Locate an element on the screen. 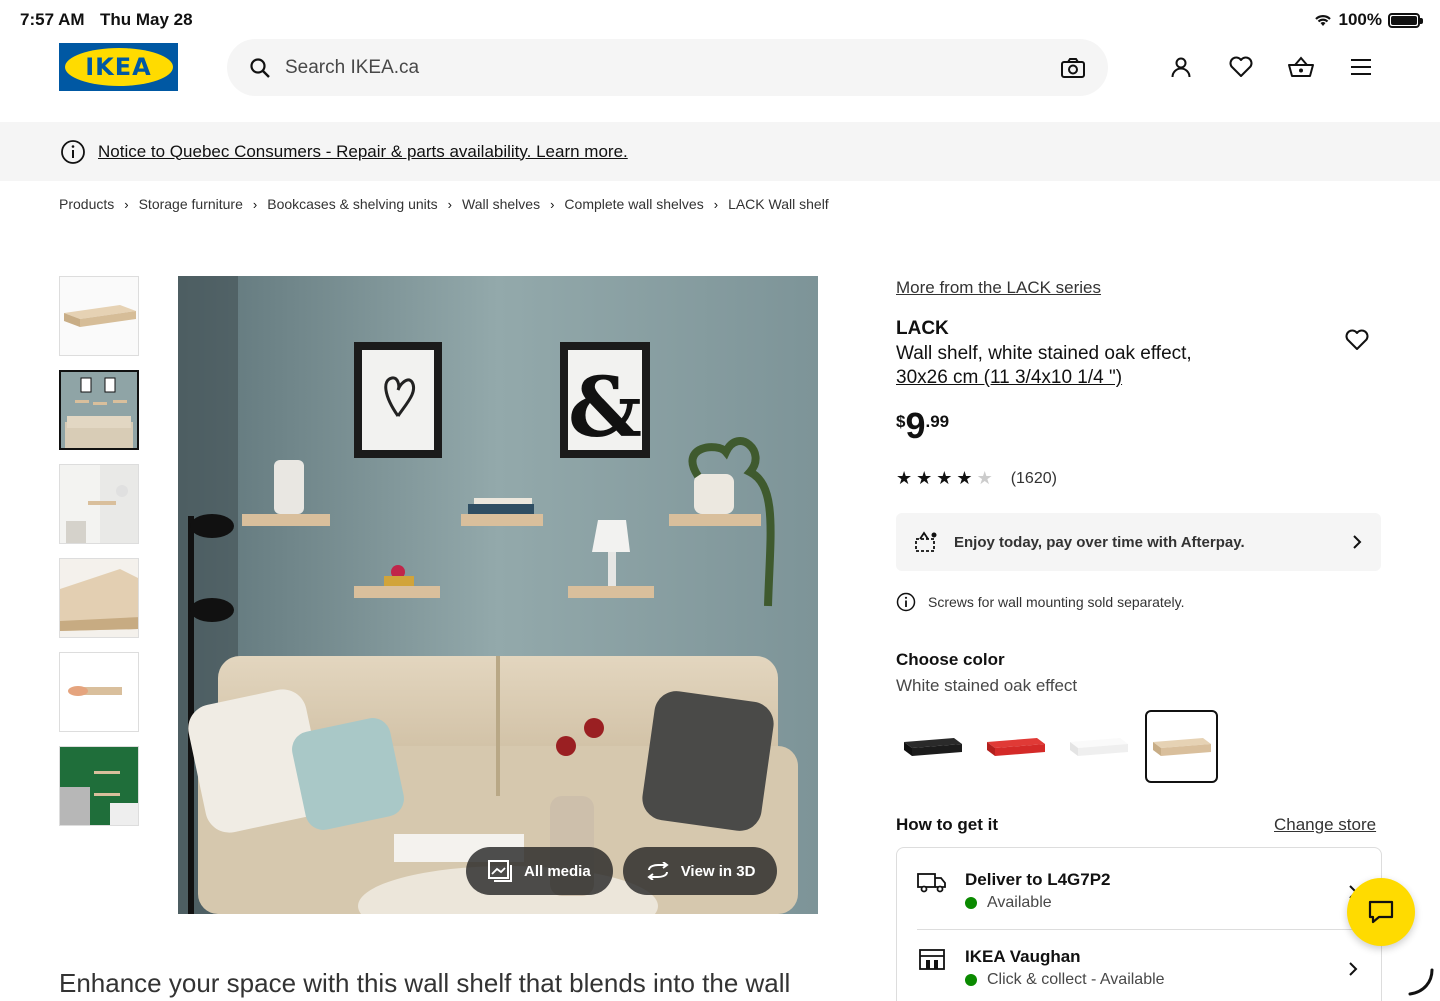  status-time: 7:57 AM is located at coordinates (52, 19).